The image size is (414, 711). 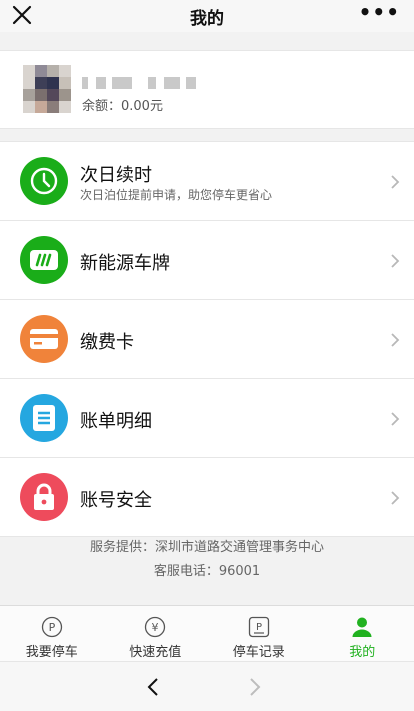 I want to click on menu-item-title: 次日续时, so click(x=116, y=175).